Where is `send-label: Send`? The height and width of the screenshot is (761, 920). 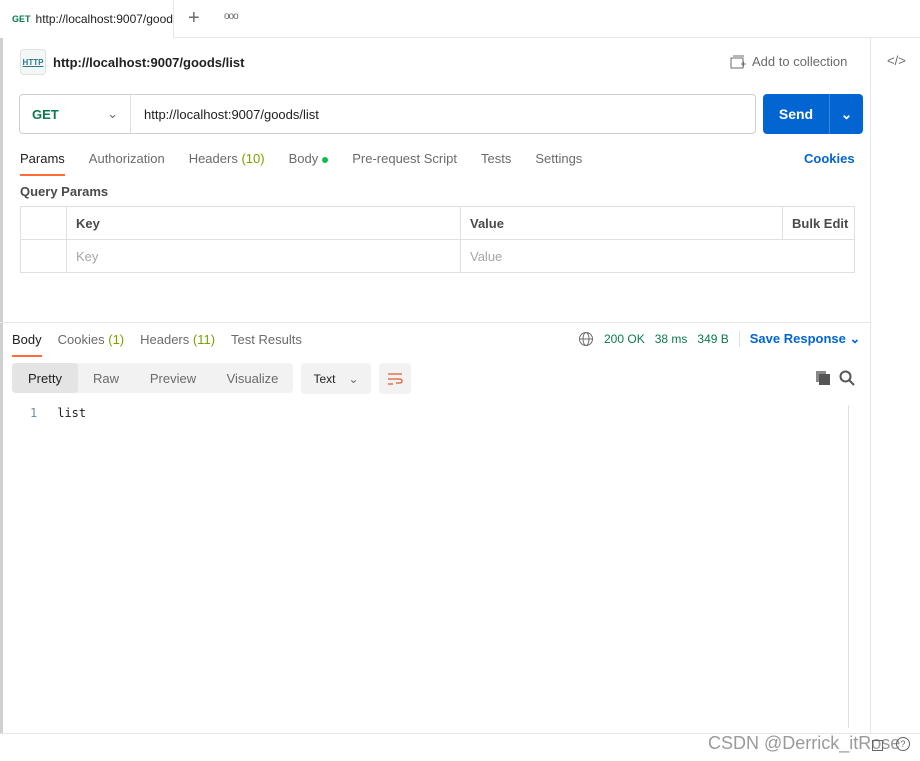
send-label: Send is located at coordinates (796, 114).